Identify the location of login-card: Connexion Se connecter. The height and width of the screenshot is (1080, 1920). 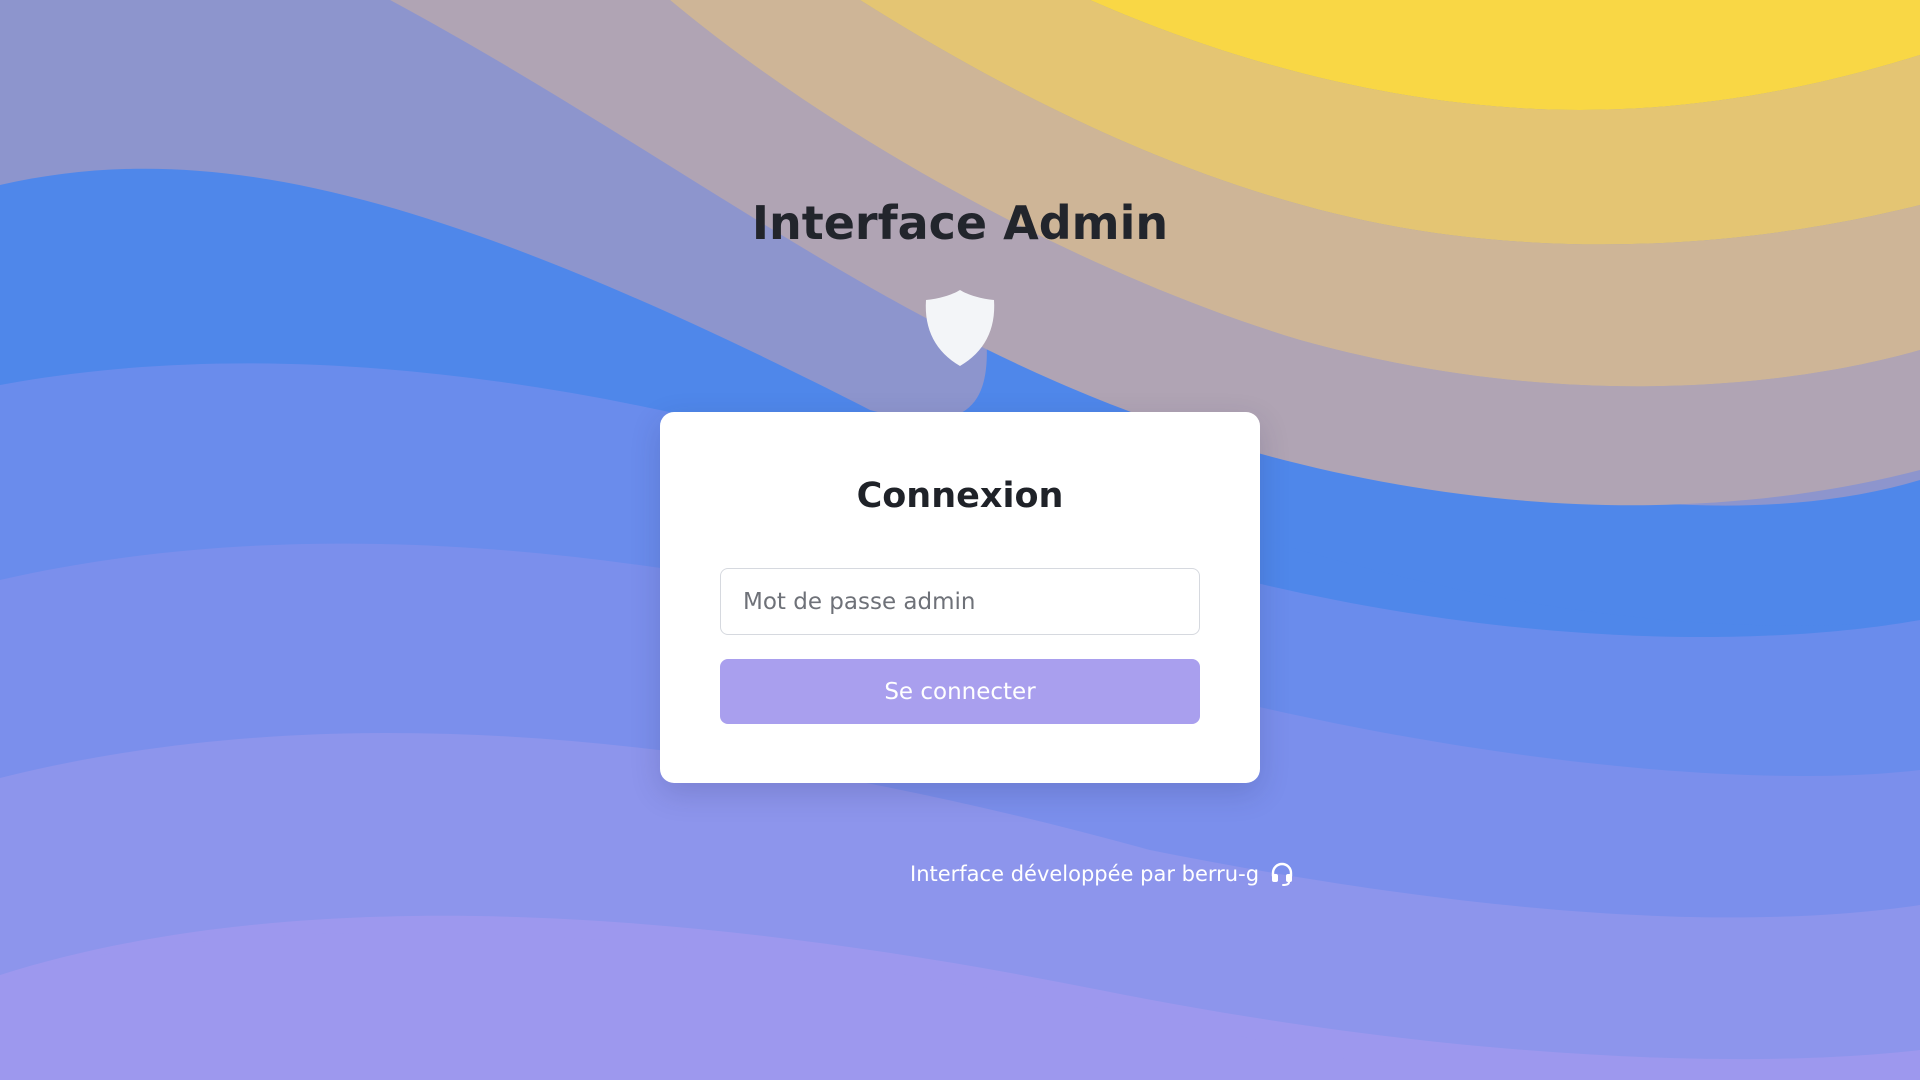
(960, 597).